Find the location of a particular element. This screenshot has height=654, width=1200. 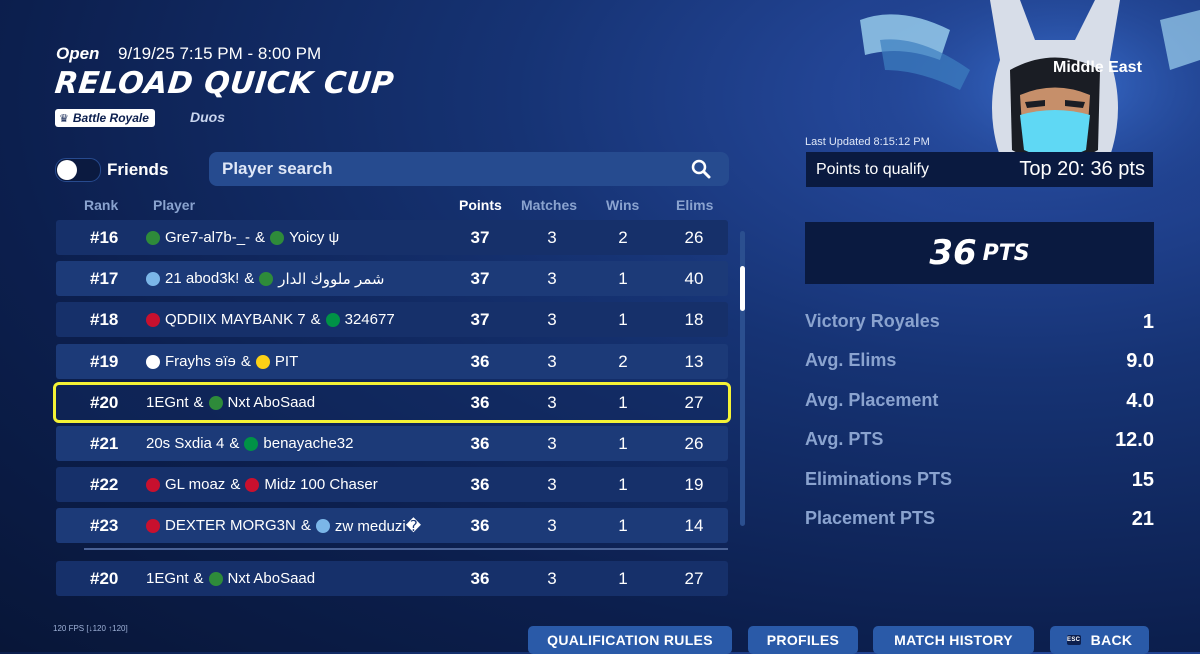

player-1-name: GL moaz is located at coordinates (195, 484).